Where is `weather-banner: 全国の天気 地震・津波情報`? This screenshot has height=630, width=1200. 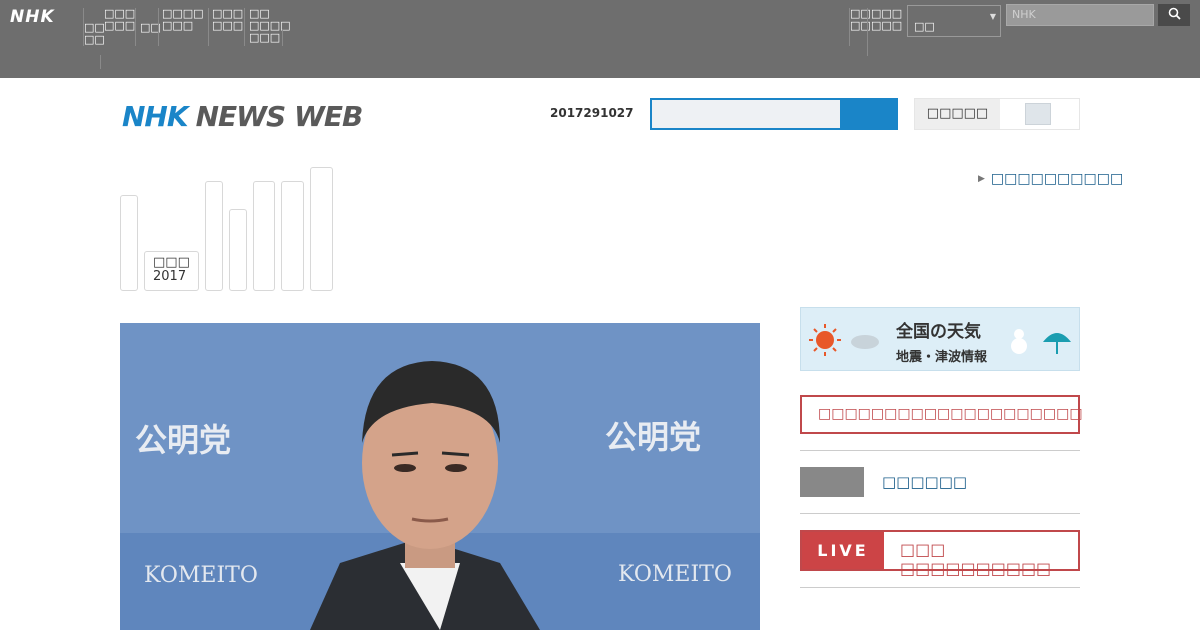
weather-banner: 全国の天気 地震・津波情報 is located at coordinates (940, 339).